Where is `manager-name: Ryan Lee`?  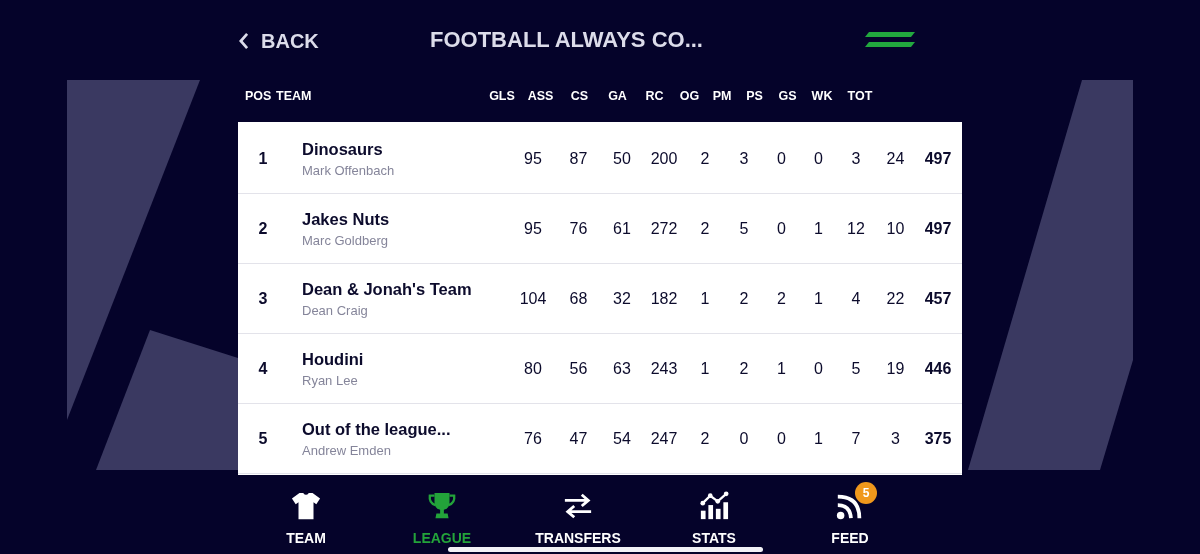 manager-name: Ryan Lee is located at coordinates (330, 380).